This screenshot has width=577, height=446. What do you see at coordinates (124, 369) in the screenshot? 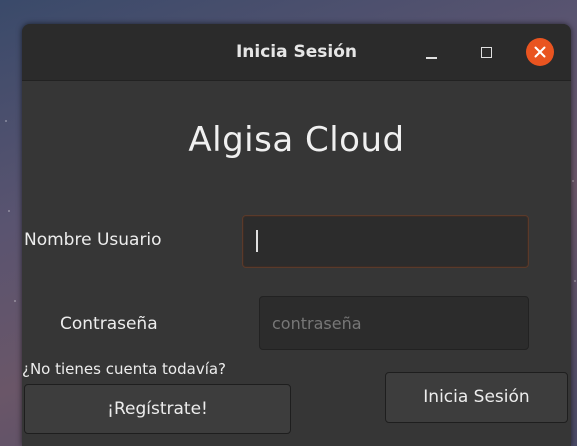
I see `no-account-hint: ¿No tienes cuenta todavía?` at bounding box center [124, 369].